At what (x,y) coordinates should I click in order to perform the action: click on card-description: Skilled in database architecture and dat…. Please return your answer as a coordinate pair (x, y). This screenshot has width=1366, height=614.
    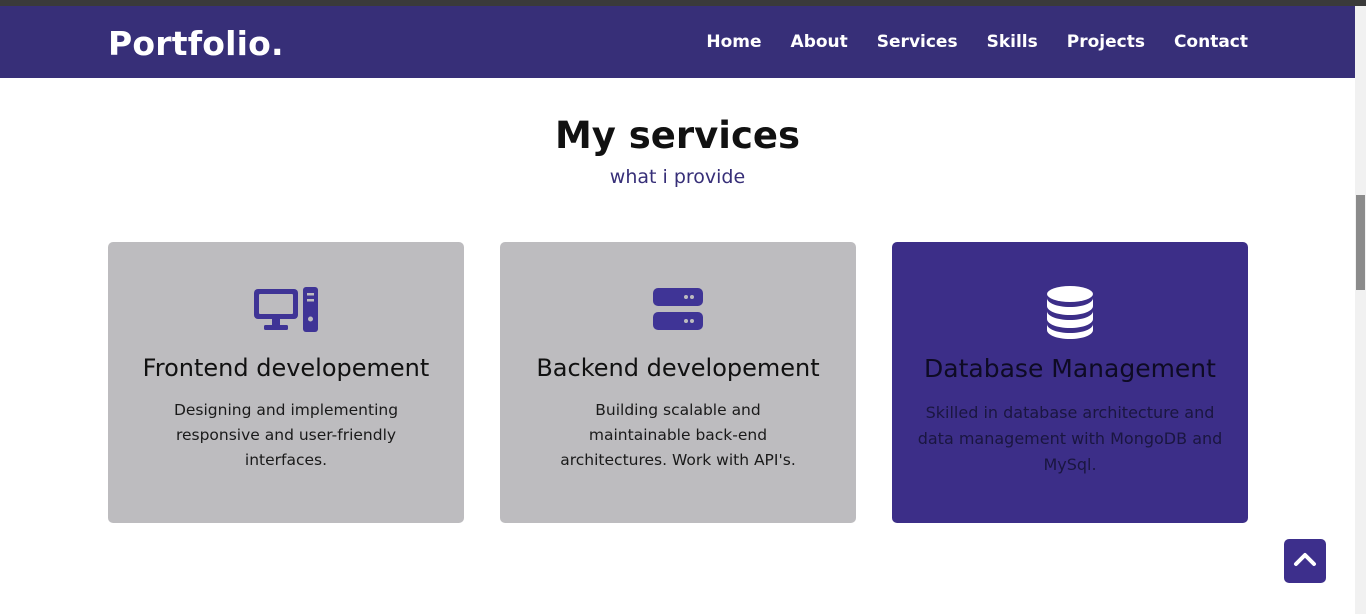
    Looking at the image, I should click on (1070, 438).